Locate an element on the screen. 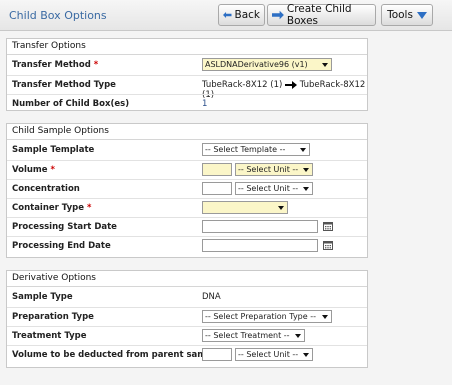 This screenshot has height=385, width=452. section-title: Child Sample Options is located at coordinates (187, 132).